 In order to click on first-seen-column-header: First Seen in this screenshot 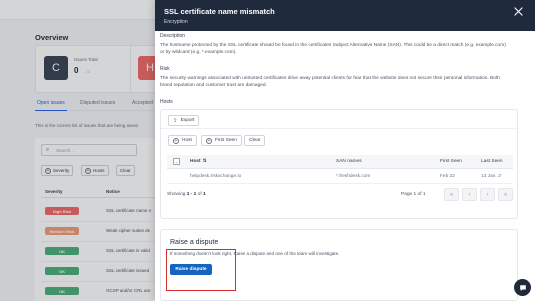, I will do `click(451, 161)`.